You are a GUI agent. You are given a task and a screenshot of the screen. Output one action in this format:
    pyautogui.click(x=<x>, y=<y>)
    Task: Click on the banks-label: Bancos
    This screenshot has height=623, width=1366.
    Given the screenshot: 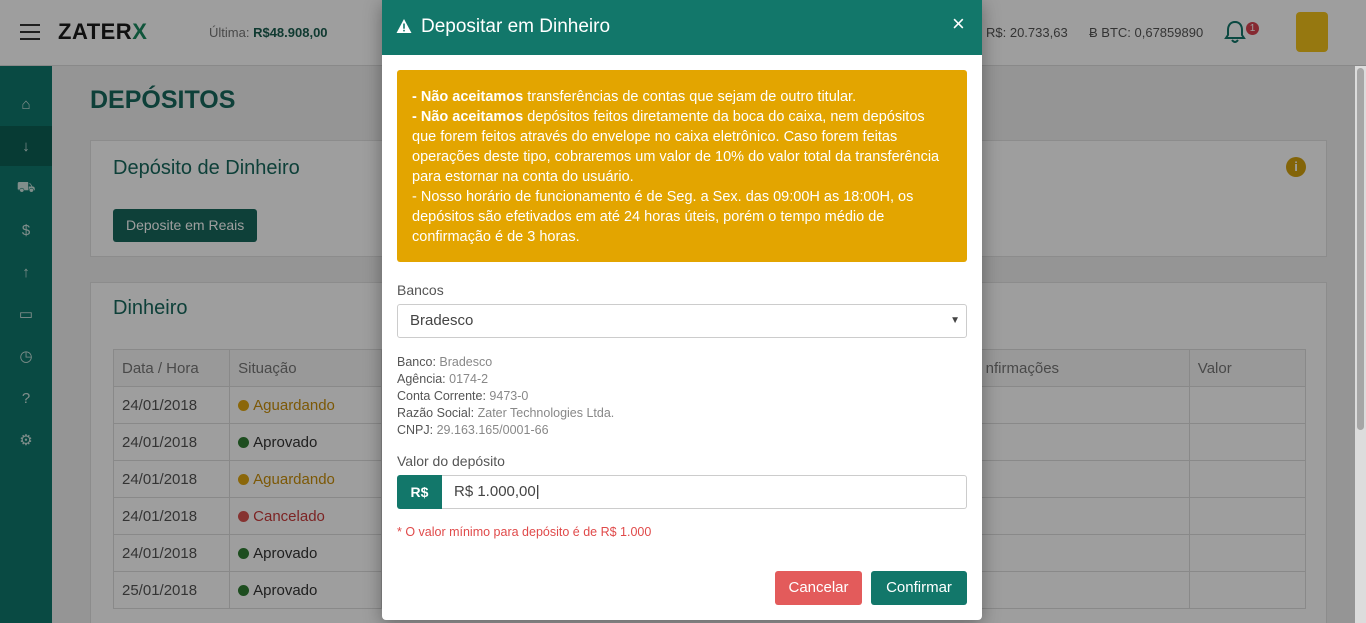 What is the action you would take?
    pyautogui.click(x=420, y=290)
    